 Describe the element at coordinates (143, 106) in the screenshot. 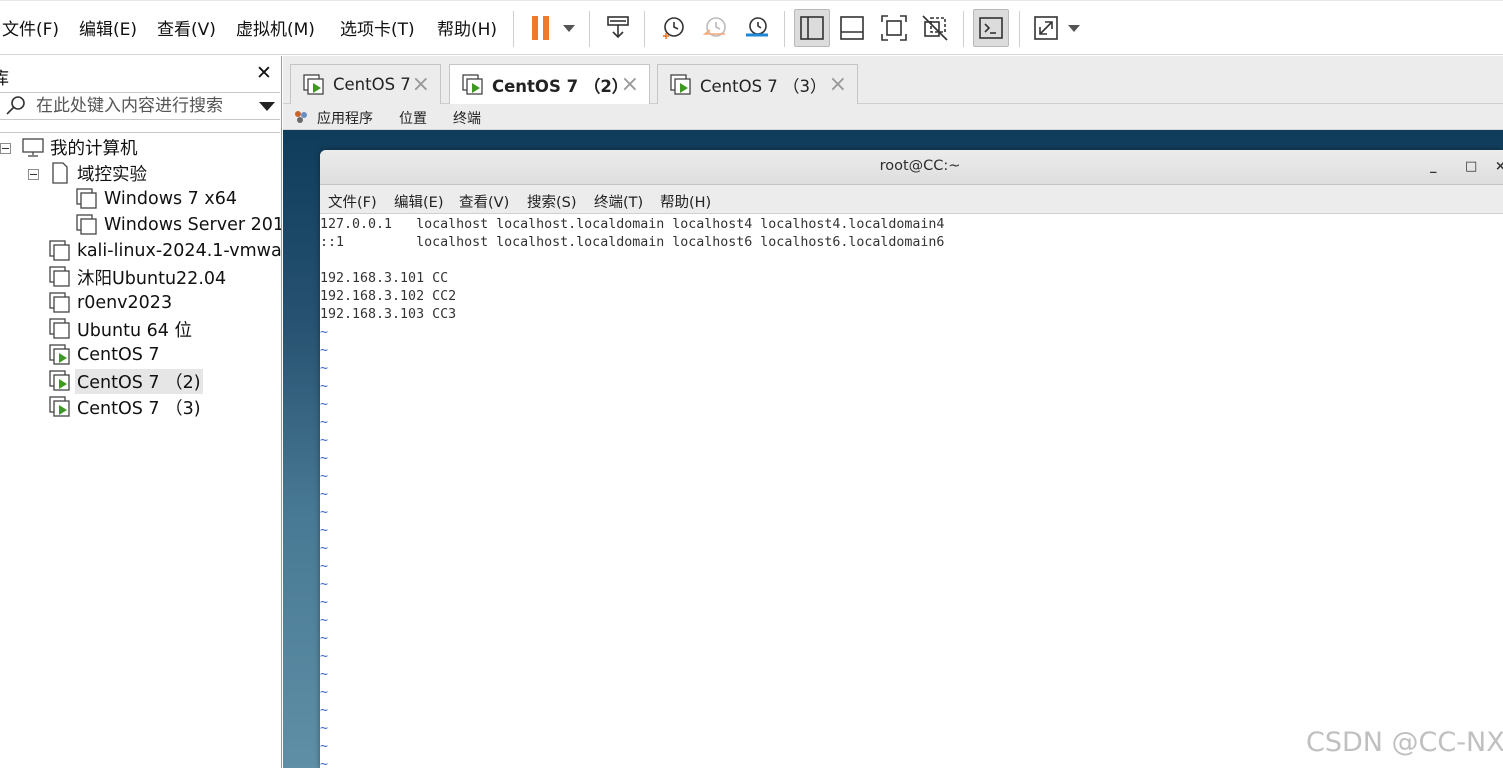

I see `library-search-input` at that location.